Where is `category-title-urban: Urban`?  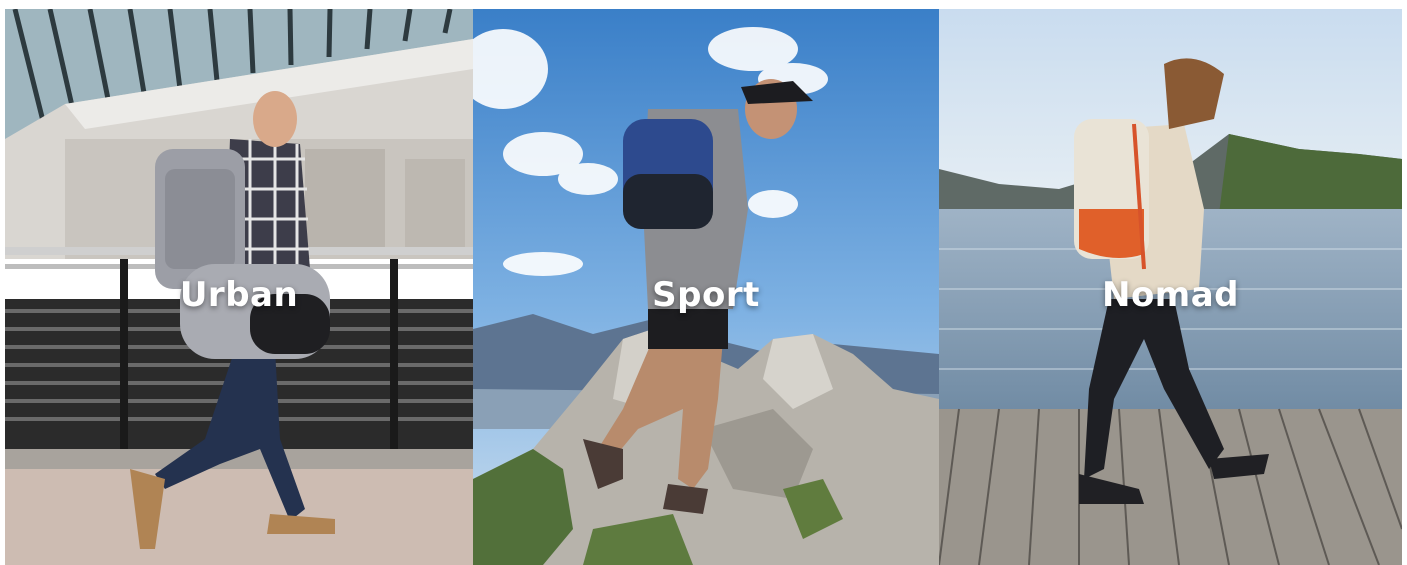 category-title-urban: Urban is located at coordinates (239, 295).